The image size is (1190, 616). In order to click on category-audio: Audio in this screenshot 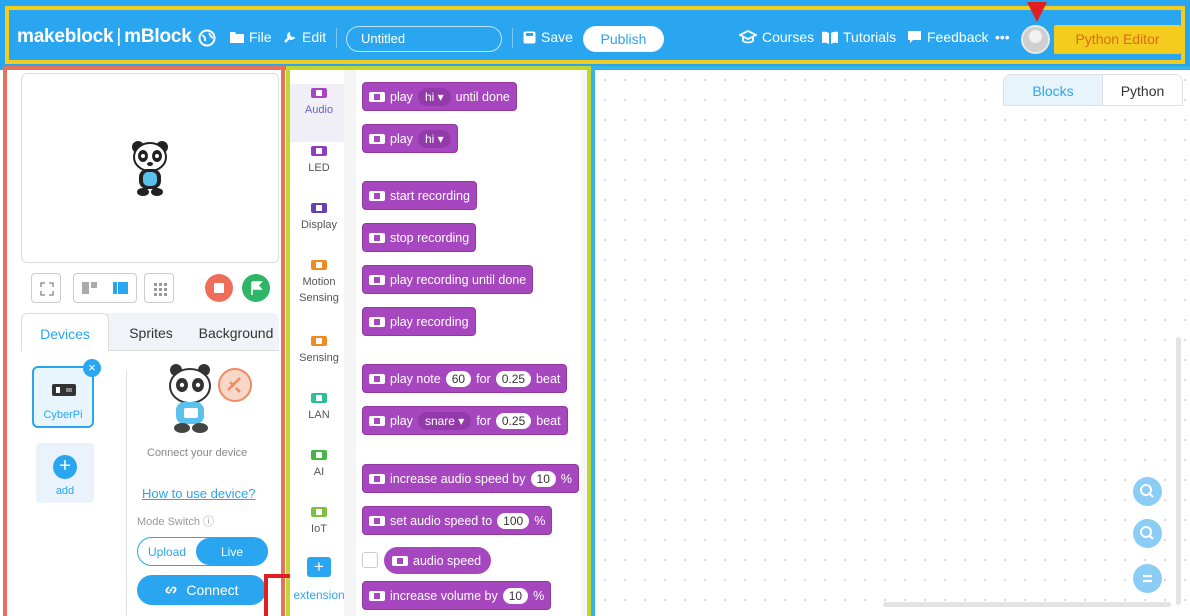, I will do `click(319, 113)`.